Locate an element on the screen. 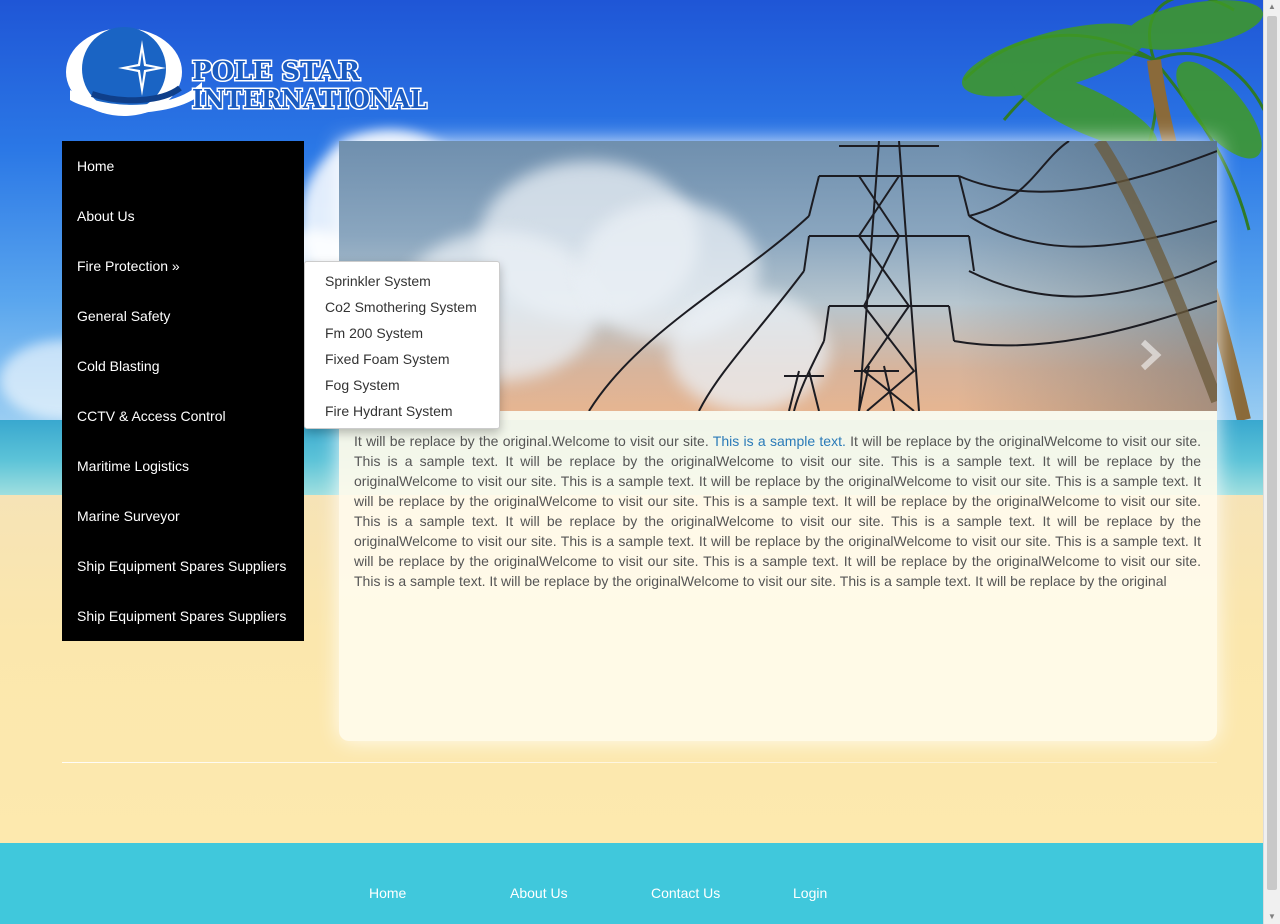 This screenshot has height=924, width=1280. sample-text-link: This is a sample text. is located at coordinates (779, 441).